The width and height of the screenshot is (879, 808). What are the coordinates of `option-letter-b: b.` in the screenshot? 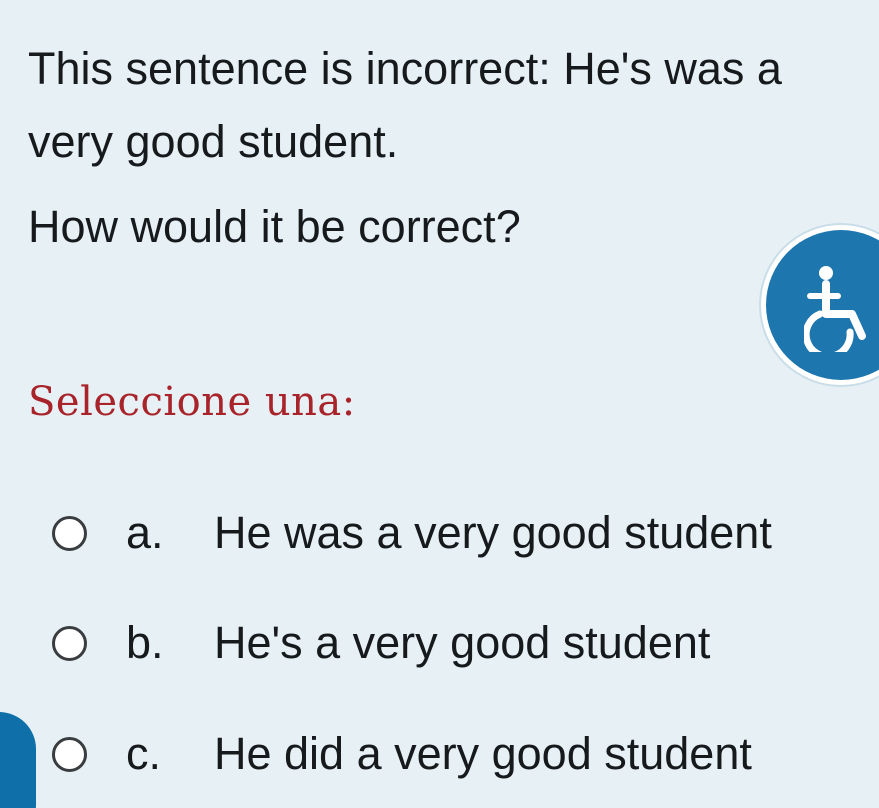 It's located at (145, 642).